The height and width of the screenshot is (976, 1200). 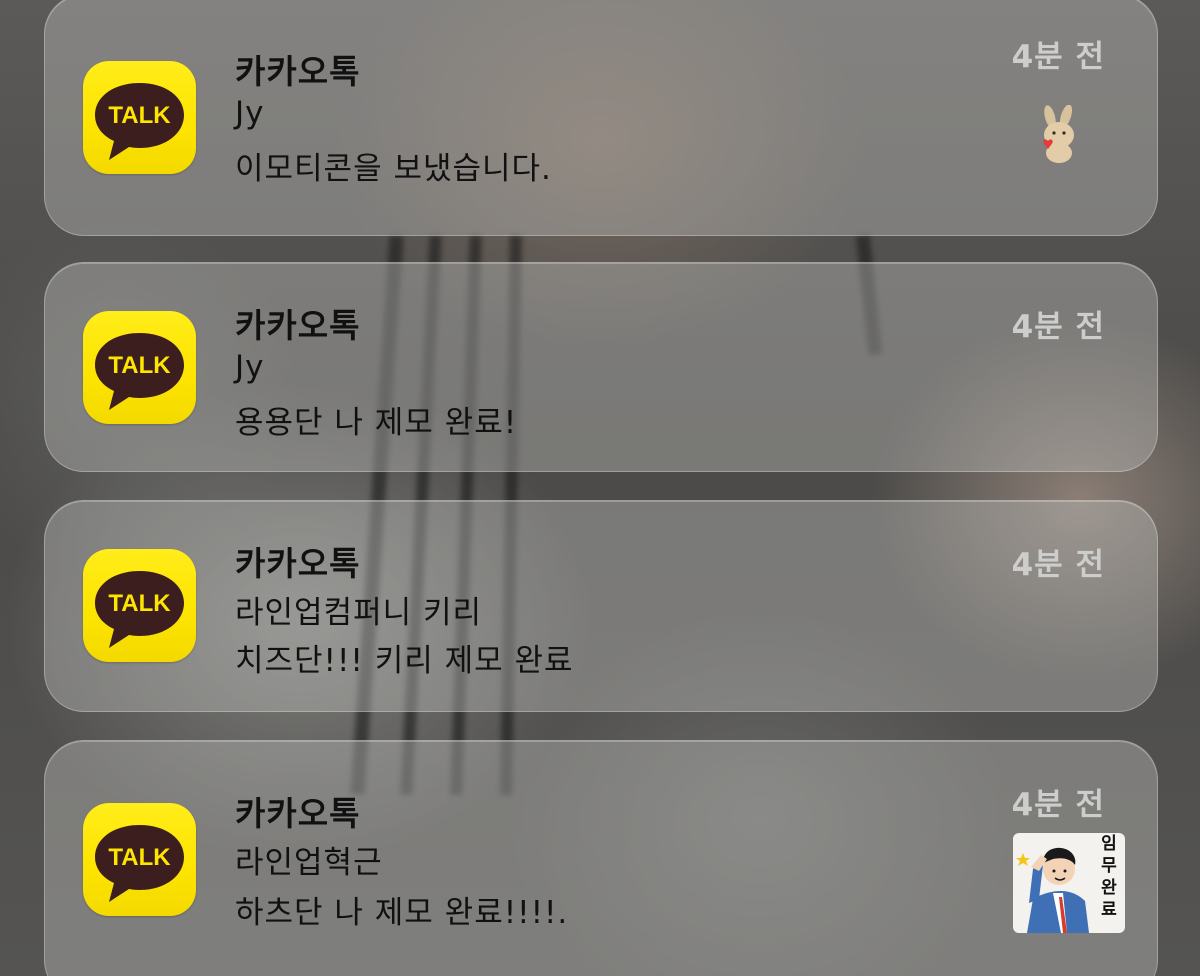 What do you see at coordinates (376, 423) in the screenshot?
I see `message-text: 용용단 나 제모 완료!` at bounding box center [376, 423].